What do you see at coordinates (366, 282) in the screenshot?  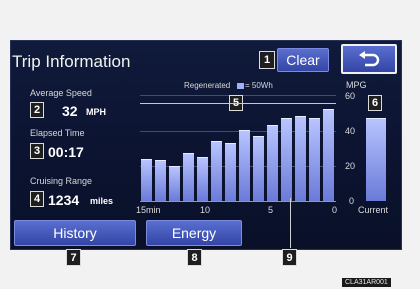 I see `figure-code: CLA31AR001` at bounding box center [366, 282].